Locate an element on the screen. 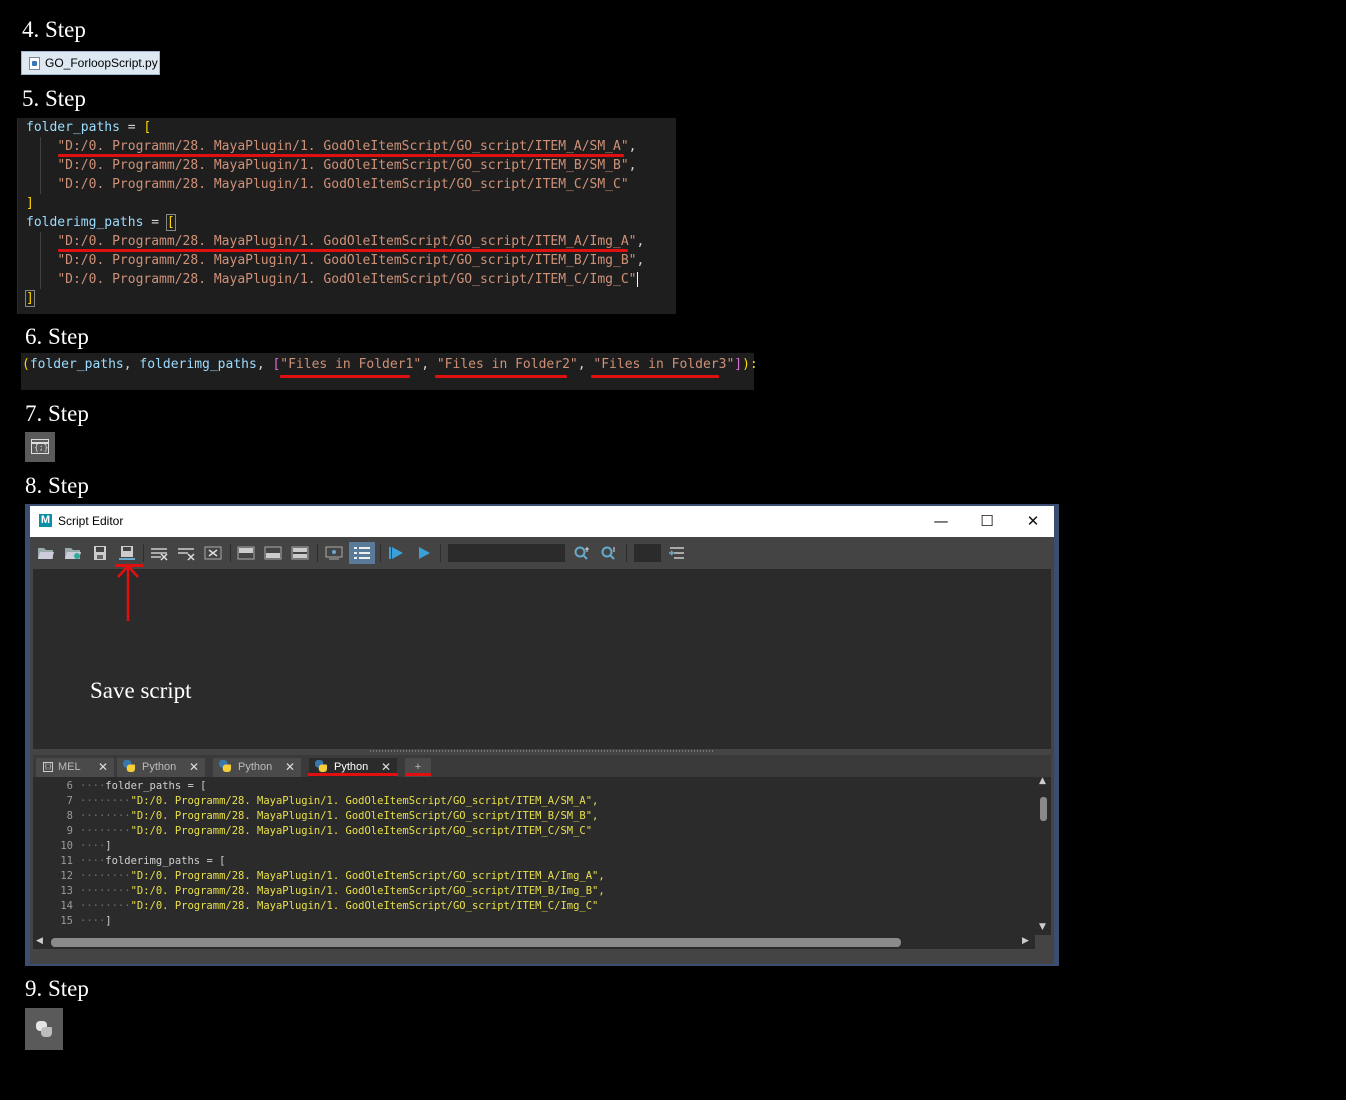  red-arrow-annotation is located at coordinates (128, 592).